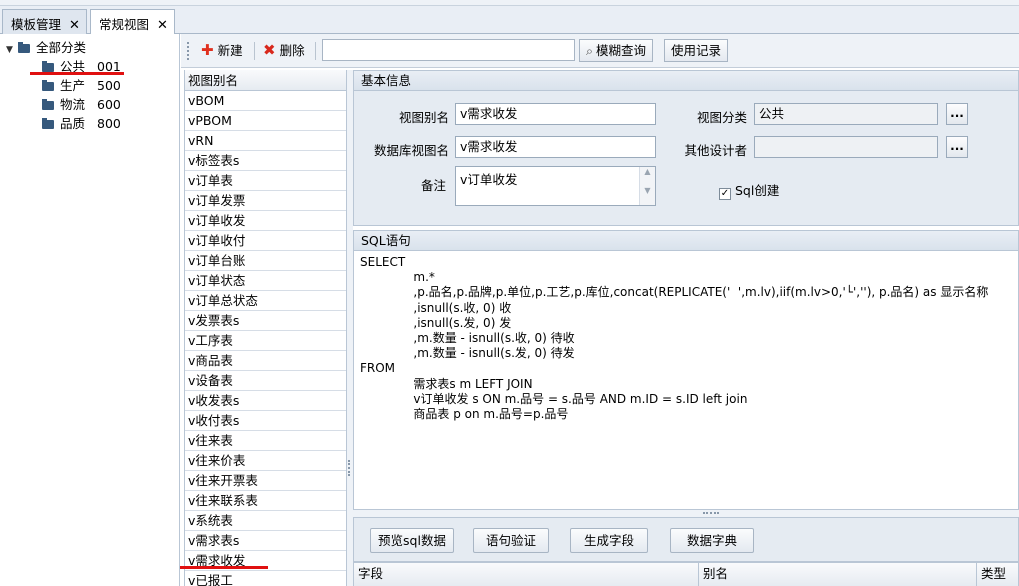 The image size is (1019, 586). What do you see at coordinates (511, 540) in the screenshot?
I see `validate-statement-button: 语句验证` at bounding box center [511, 540].